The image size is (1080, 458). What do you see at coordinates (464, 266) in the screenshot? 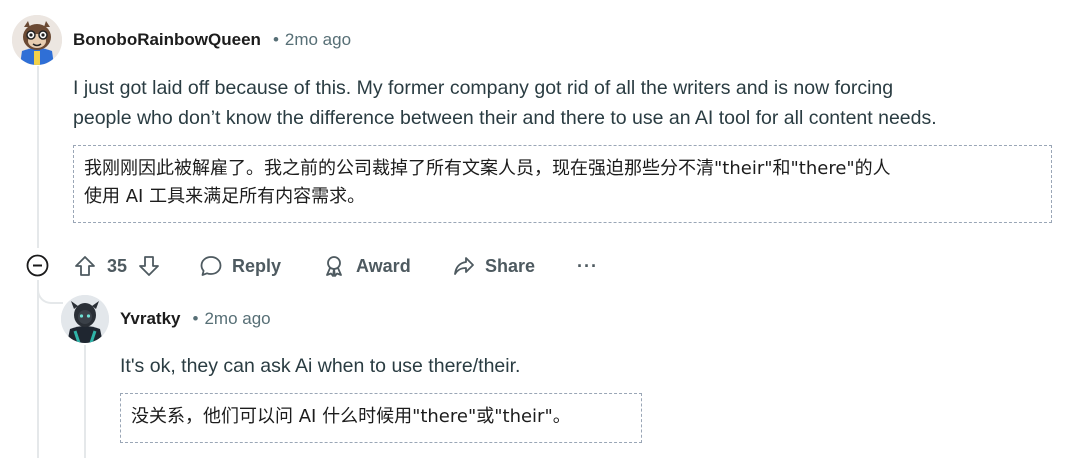
I see `share-arrow-icon` at bounding box center [464, 266].